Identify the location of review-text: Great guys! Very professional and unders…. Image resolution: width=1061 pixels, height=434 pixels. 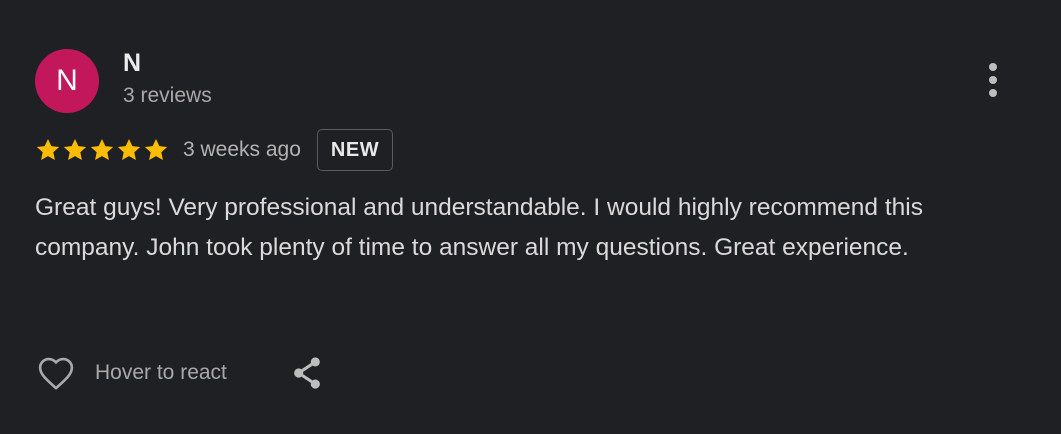
(479, 227).